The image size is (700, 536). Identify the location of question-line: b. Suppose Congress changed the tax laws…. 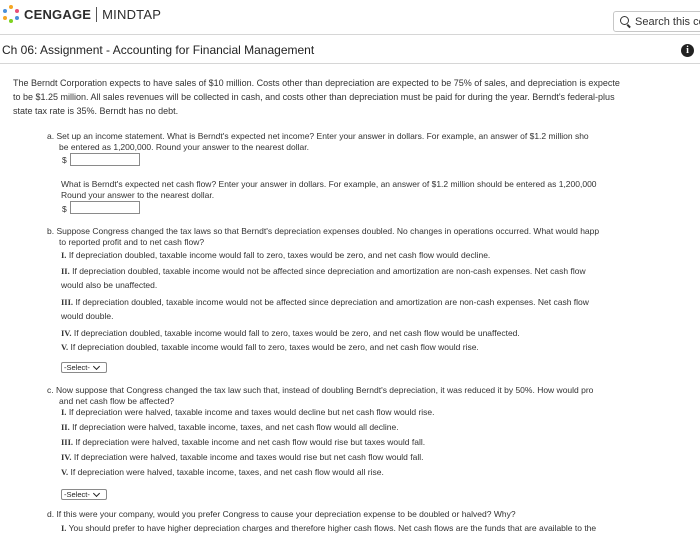
(323, 231).